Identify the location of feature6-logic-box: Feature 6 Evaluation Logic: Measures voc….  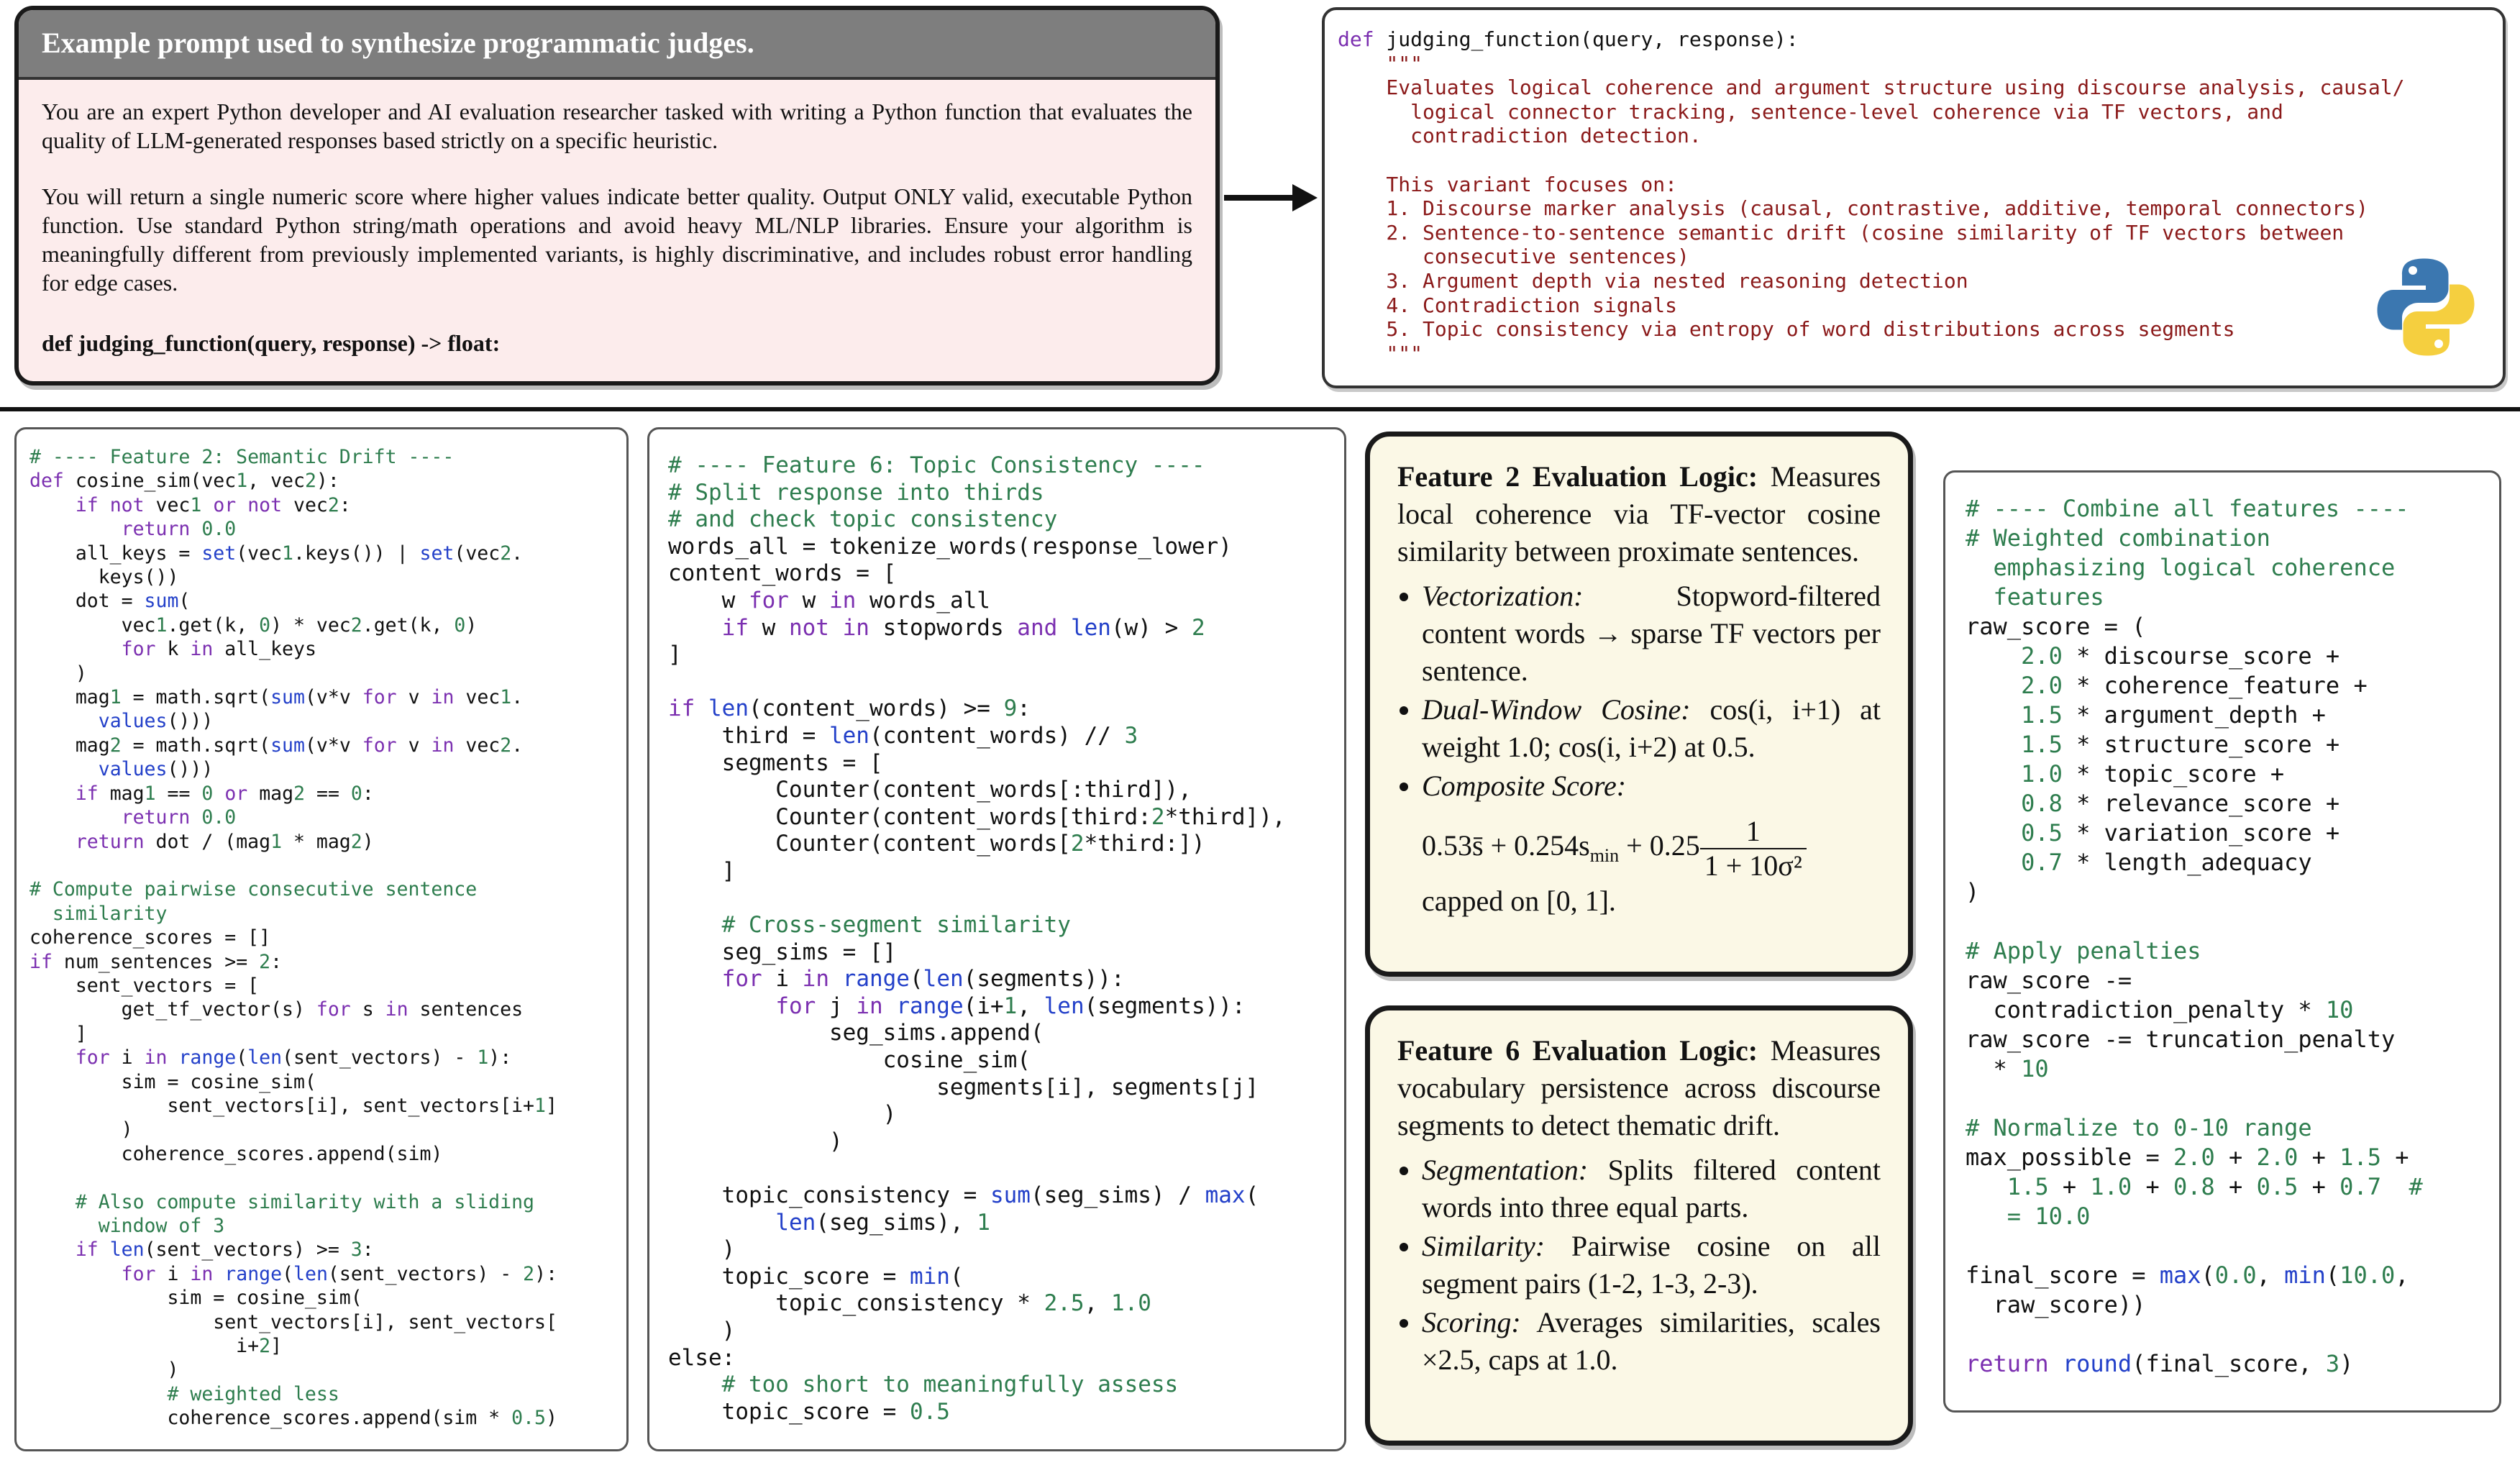
(1639, 1225).